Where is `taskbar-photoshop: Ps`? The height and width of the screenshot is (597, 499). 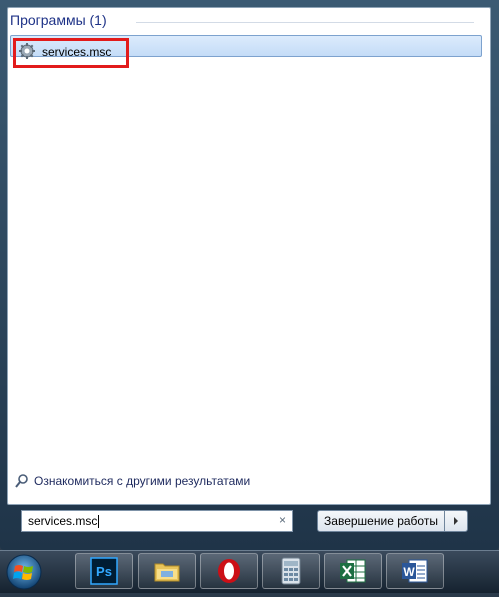
taskbar-photoshop: Ps is located at coordinates (104, 571).